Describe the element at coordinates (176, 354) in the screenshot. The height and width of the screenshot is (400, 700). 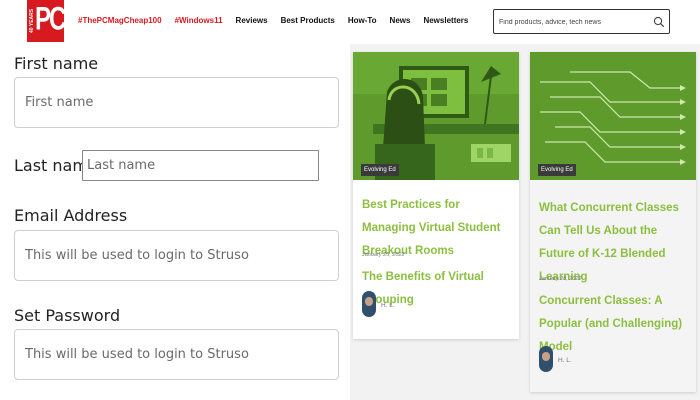
I see `password-field` at that location.